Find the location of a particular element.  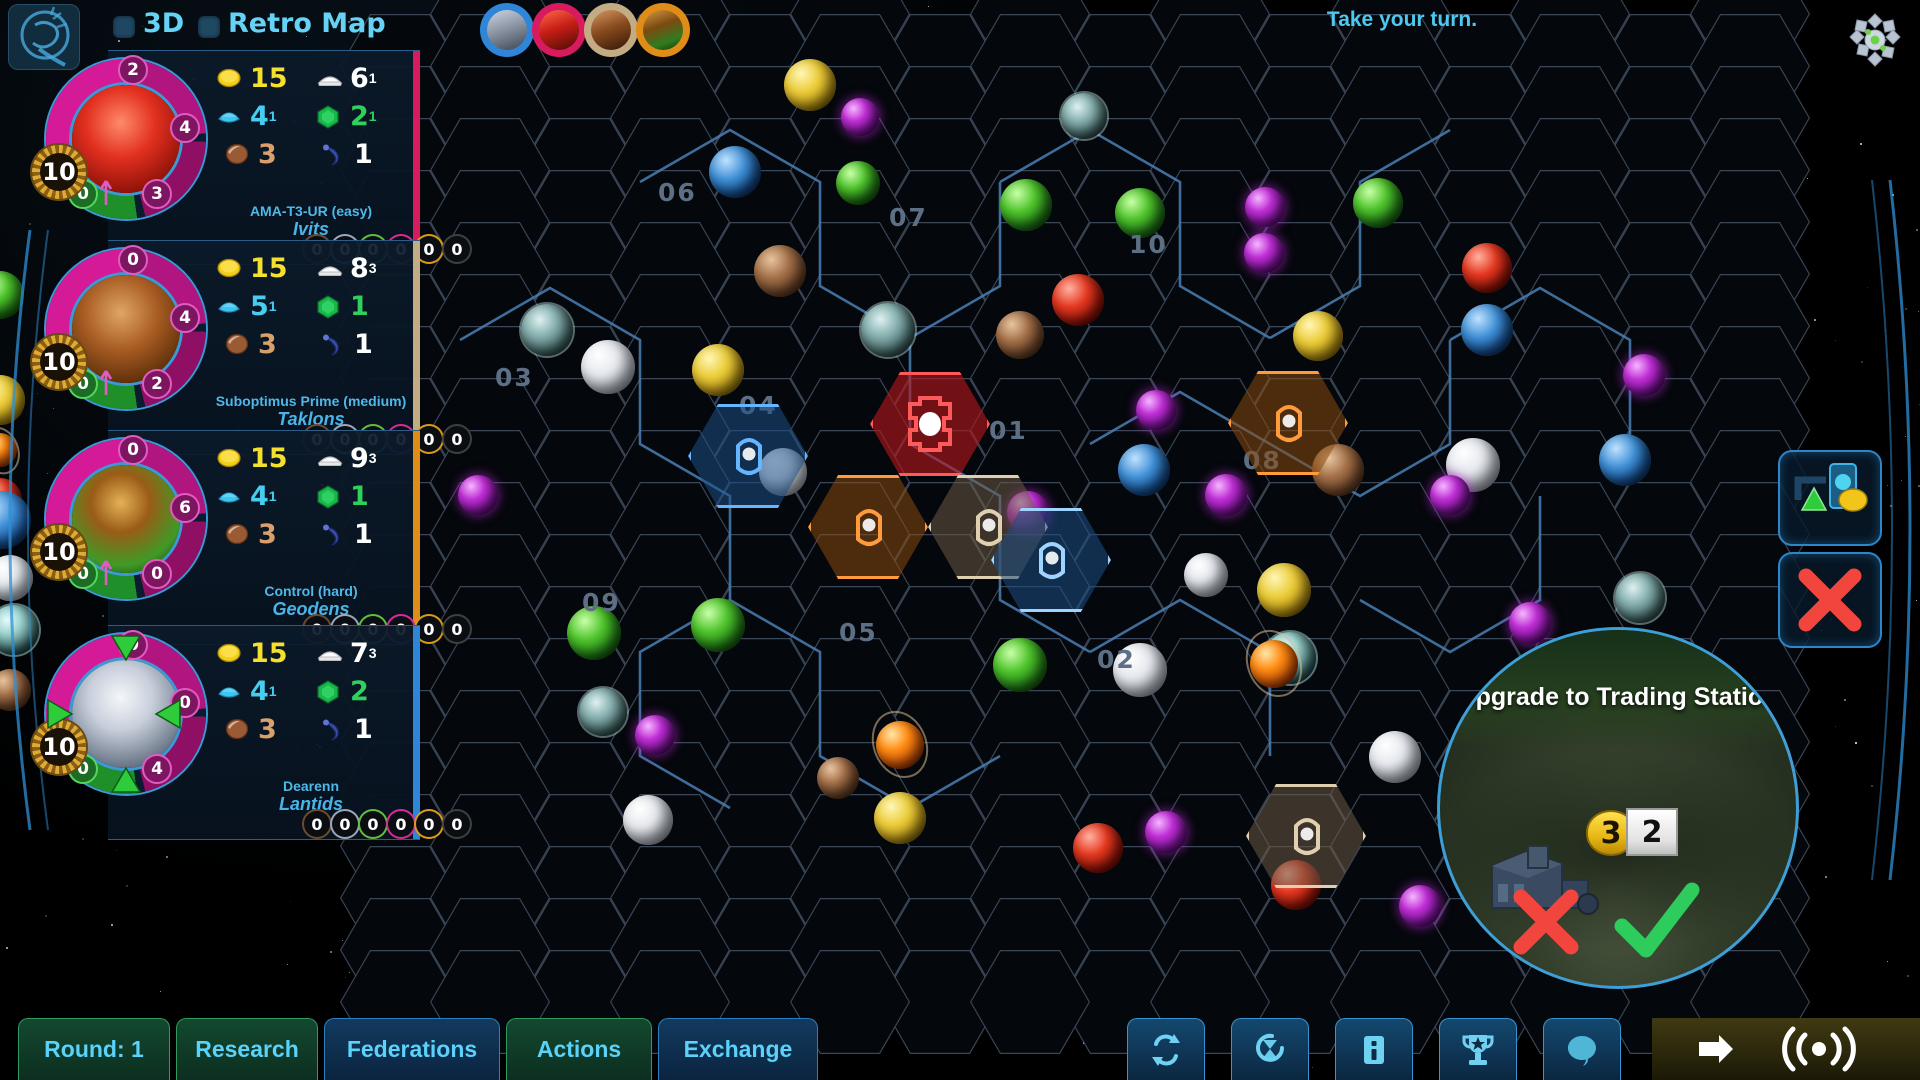

player-wheel: 0 4 2 0 10 is located at coordinates (119, 327).